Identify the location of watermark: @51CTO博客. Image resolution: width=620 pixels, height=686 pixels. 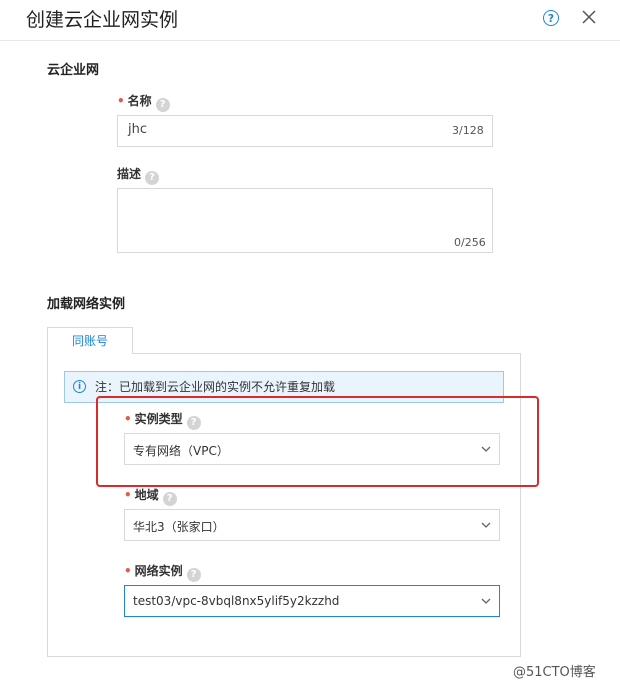
(554, 672).